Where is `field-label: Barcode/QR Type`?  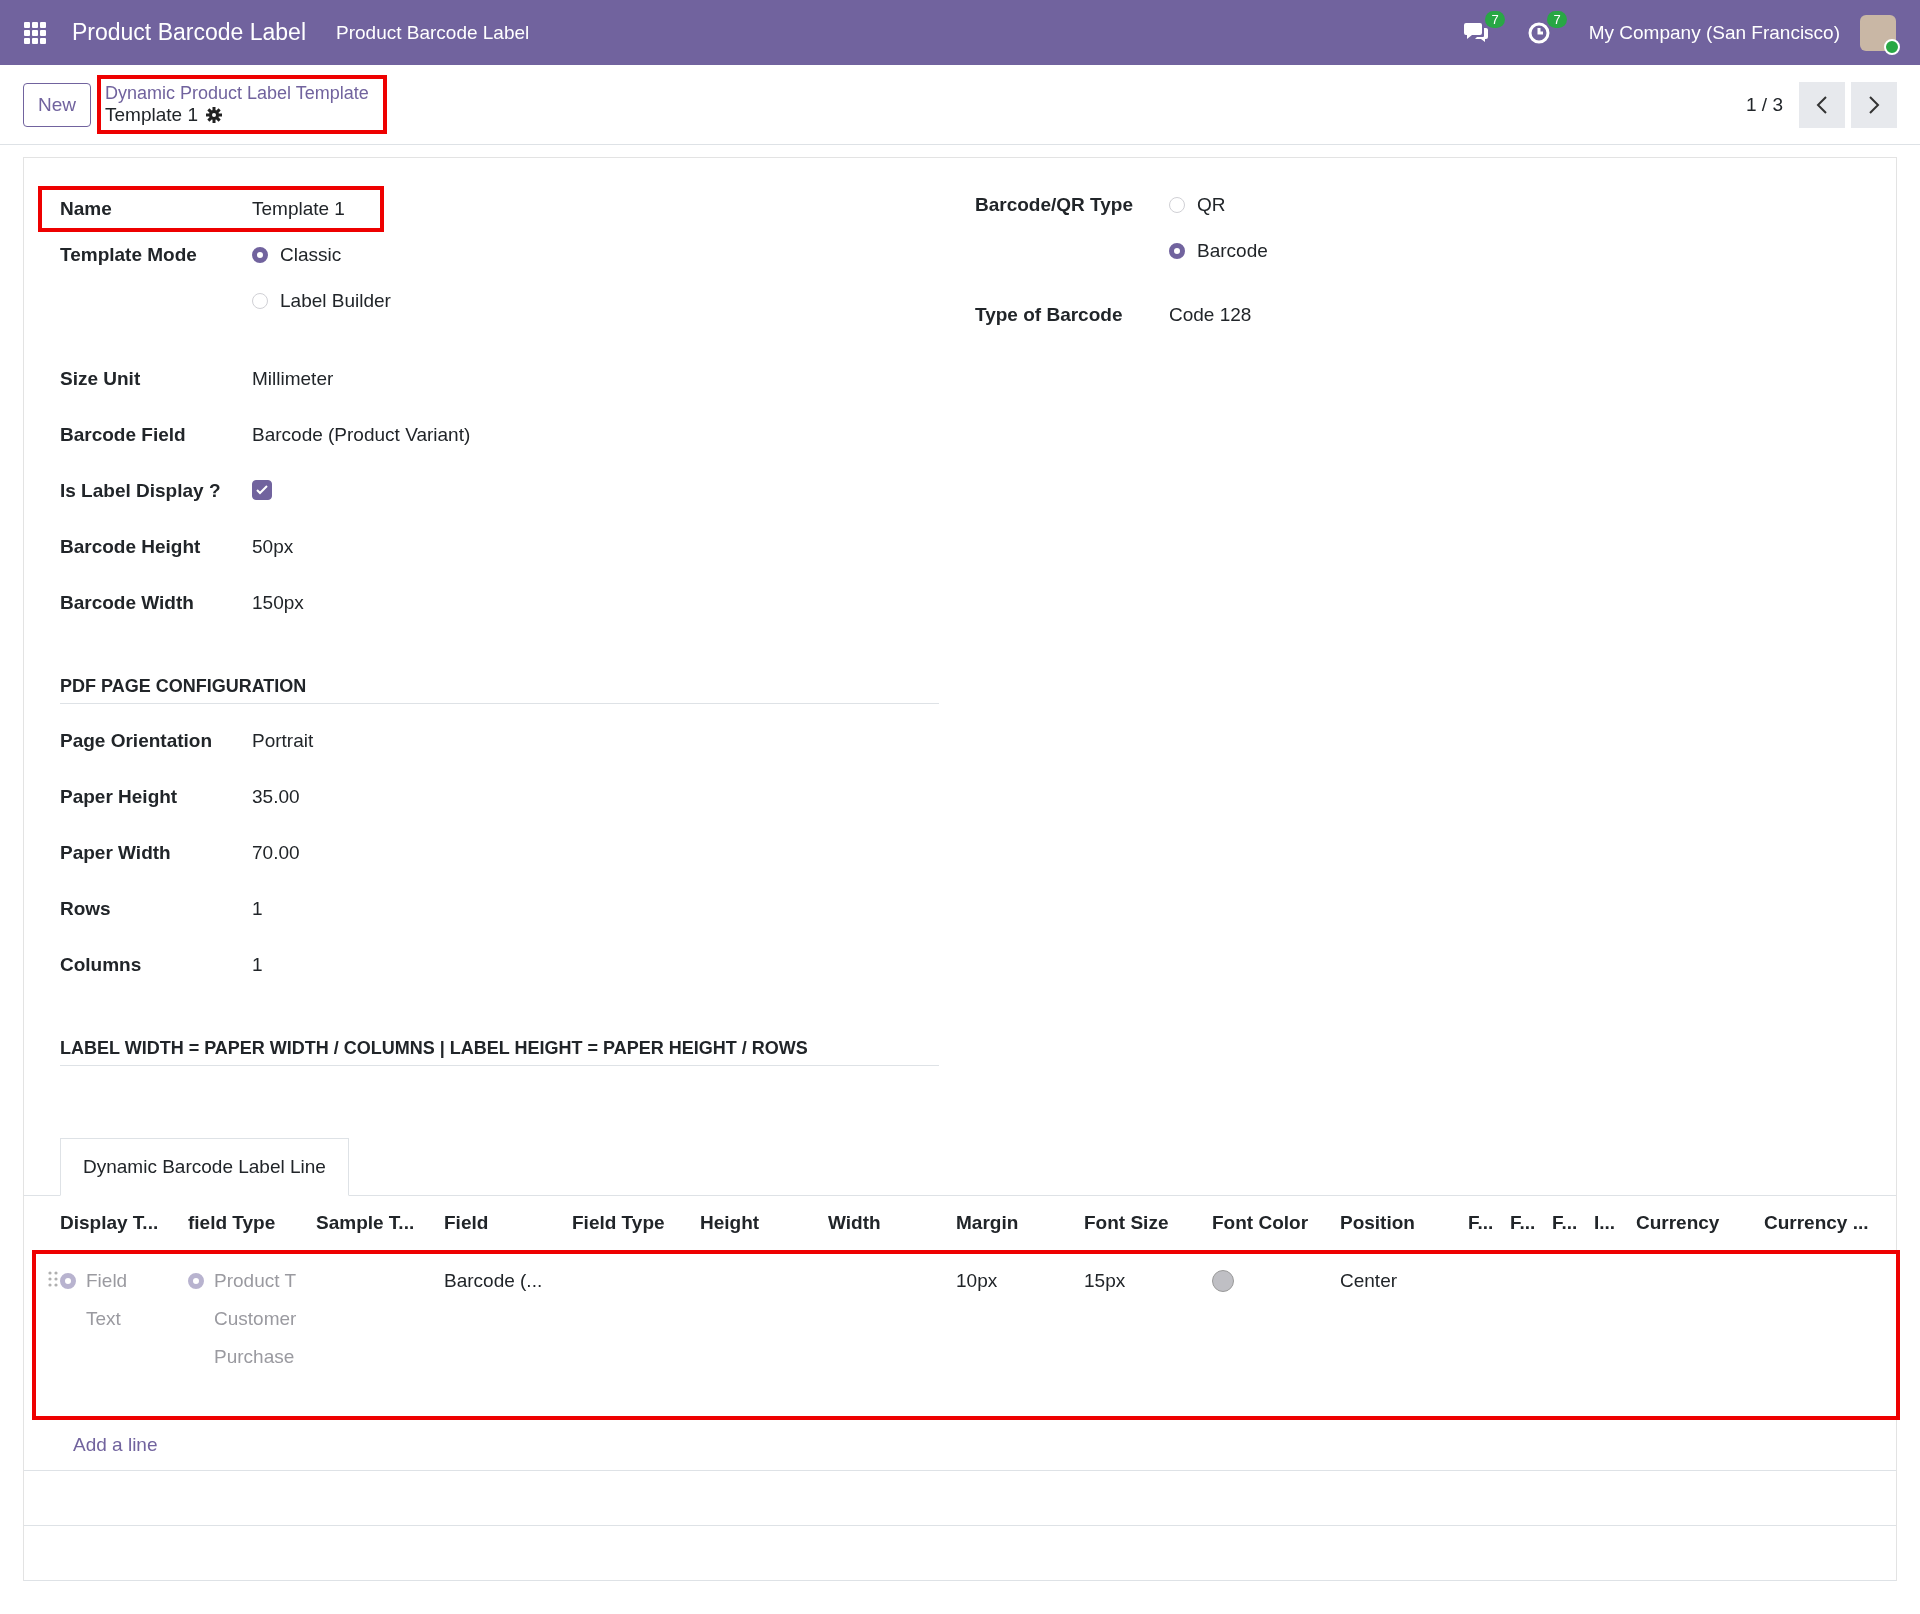
field-label: Barcode/QR Type is located at coordinates (1055, 205).